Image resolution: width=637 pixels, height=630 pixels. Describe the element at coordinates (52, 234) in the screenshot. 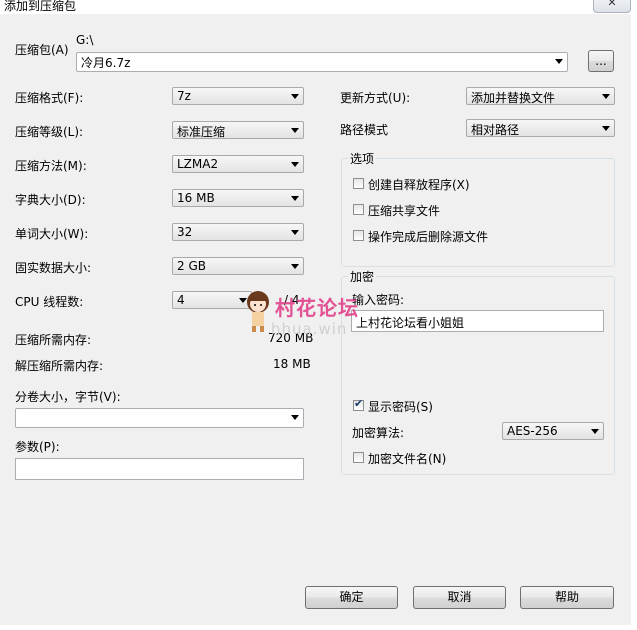

I see `word-label: 单词大小(W):` at that location.